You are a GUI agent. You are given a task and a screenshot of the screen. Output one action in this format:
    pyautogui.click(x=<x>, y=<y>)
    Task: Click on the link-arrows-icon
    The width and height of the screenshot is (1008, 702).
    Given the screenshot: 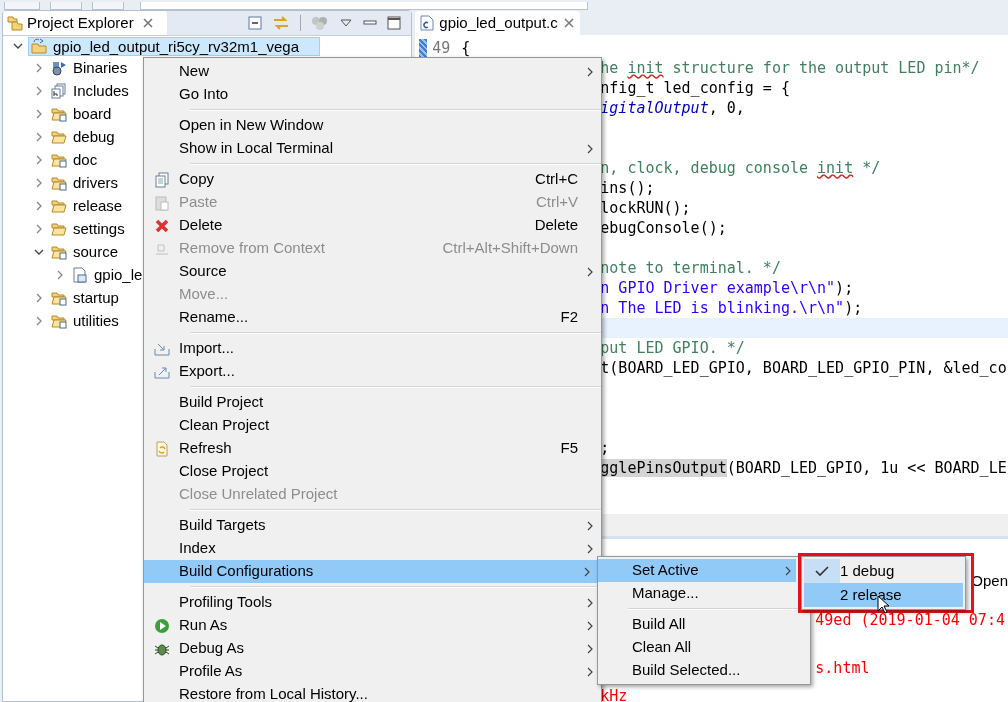 What is the action you would take?
    pyautogui.click(x=281, y=23)
    